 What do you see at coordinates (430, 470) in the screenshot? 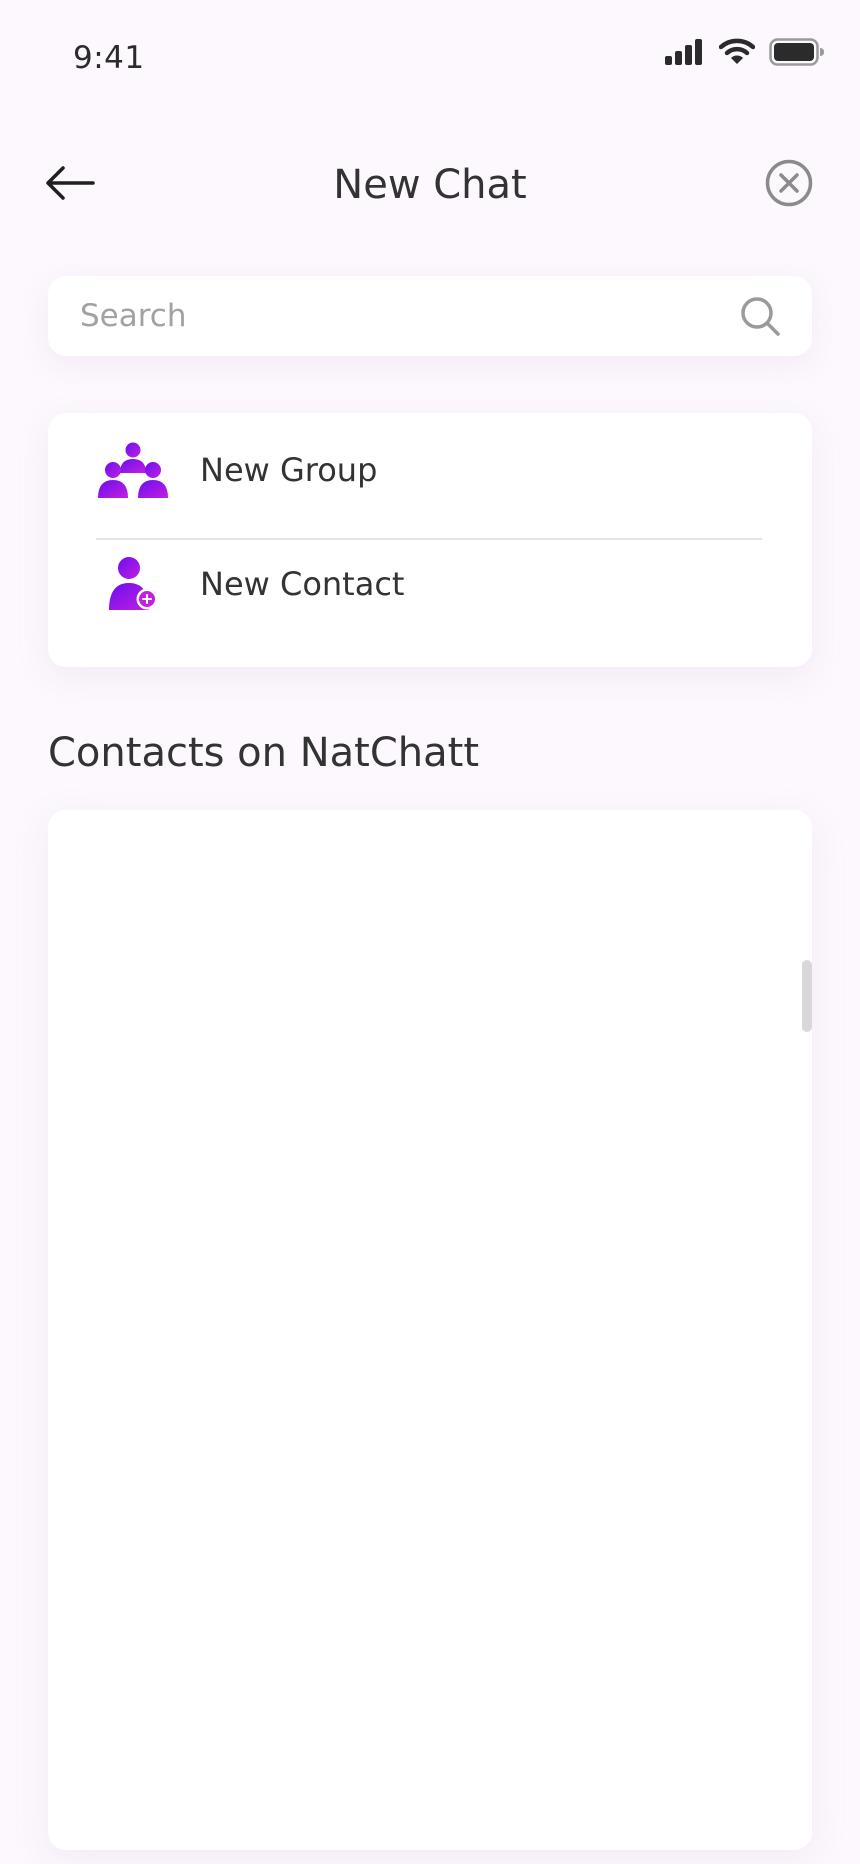
I see `new-group-button: New Group` at bounding box center [430, 470].